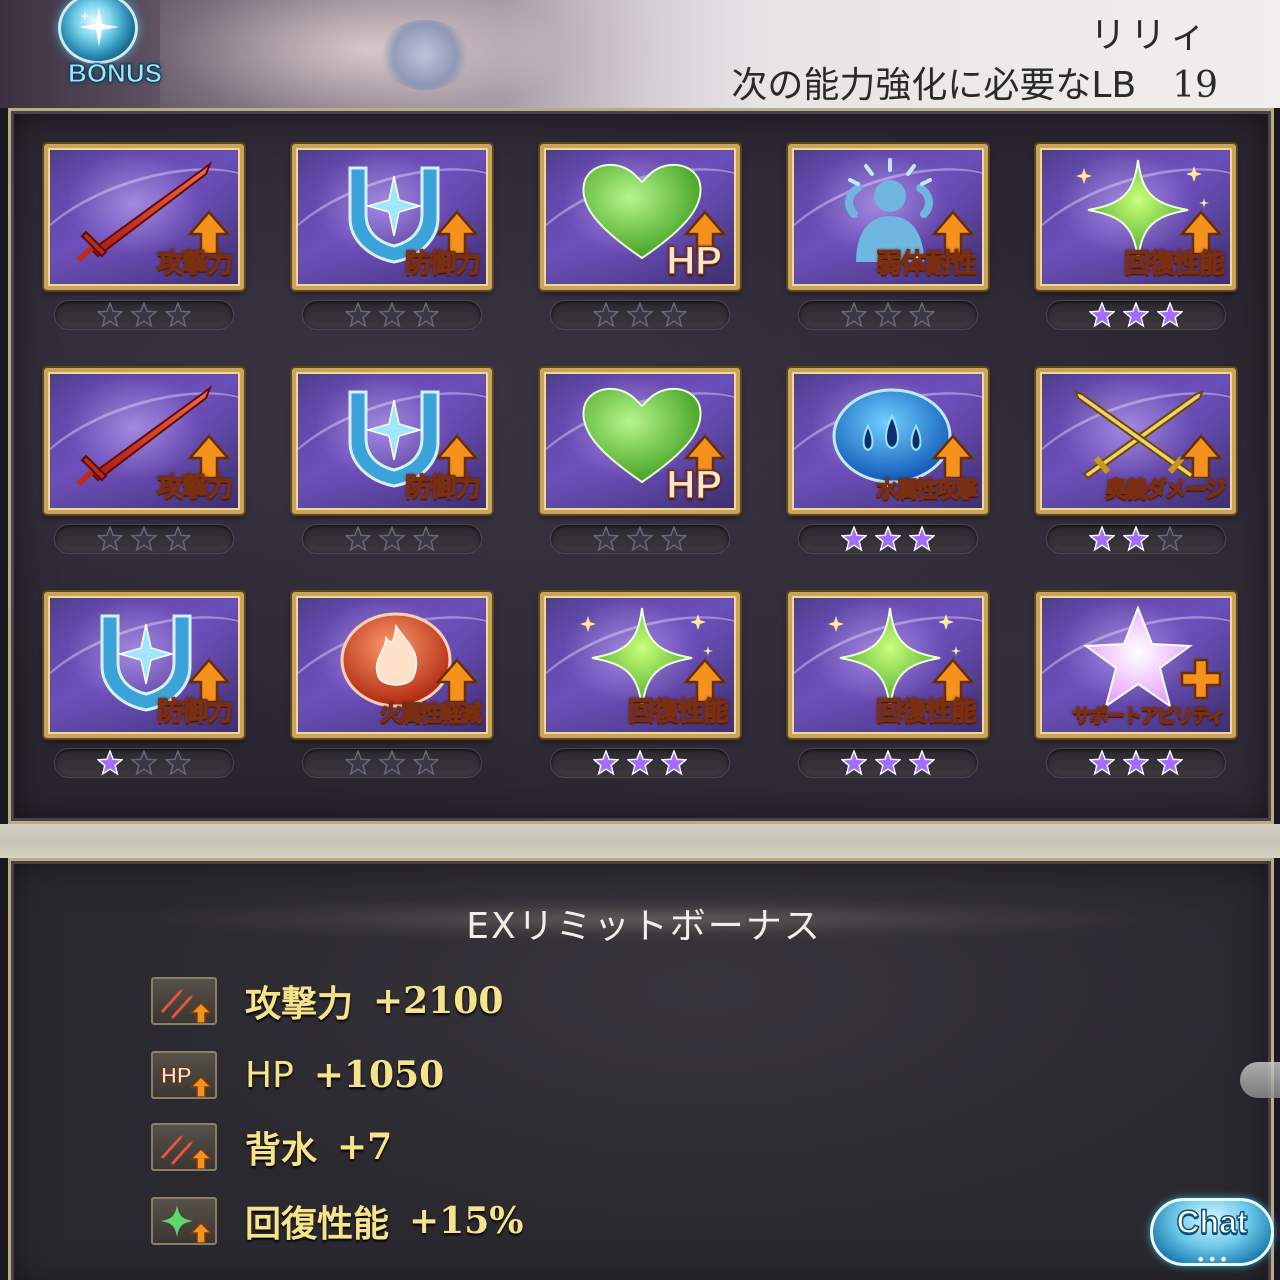  What do you see at coordinates (271, 1147) in the screenshot?
I see `bonus-row-enmity: 背水 +7` at bounding box center [271, 1147].